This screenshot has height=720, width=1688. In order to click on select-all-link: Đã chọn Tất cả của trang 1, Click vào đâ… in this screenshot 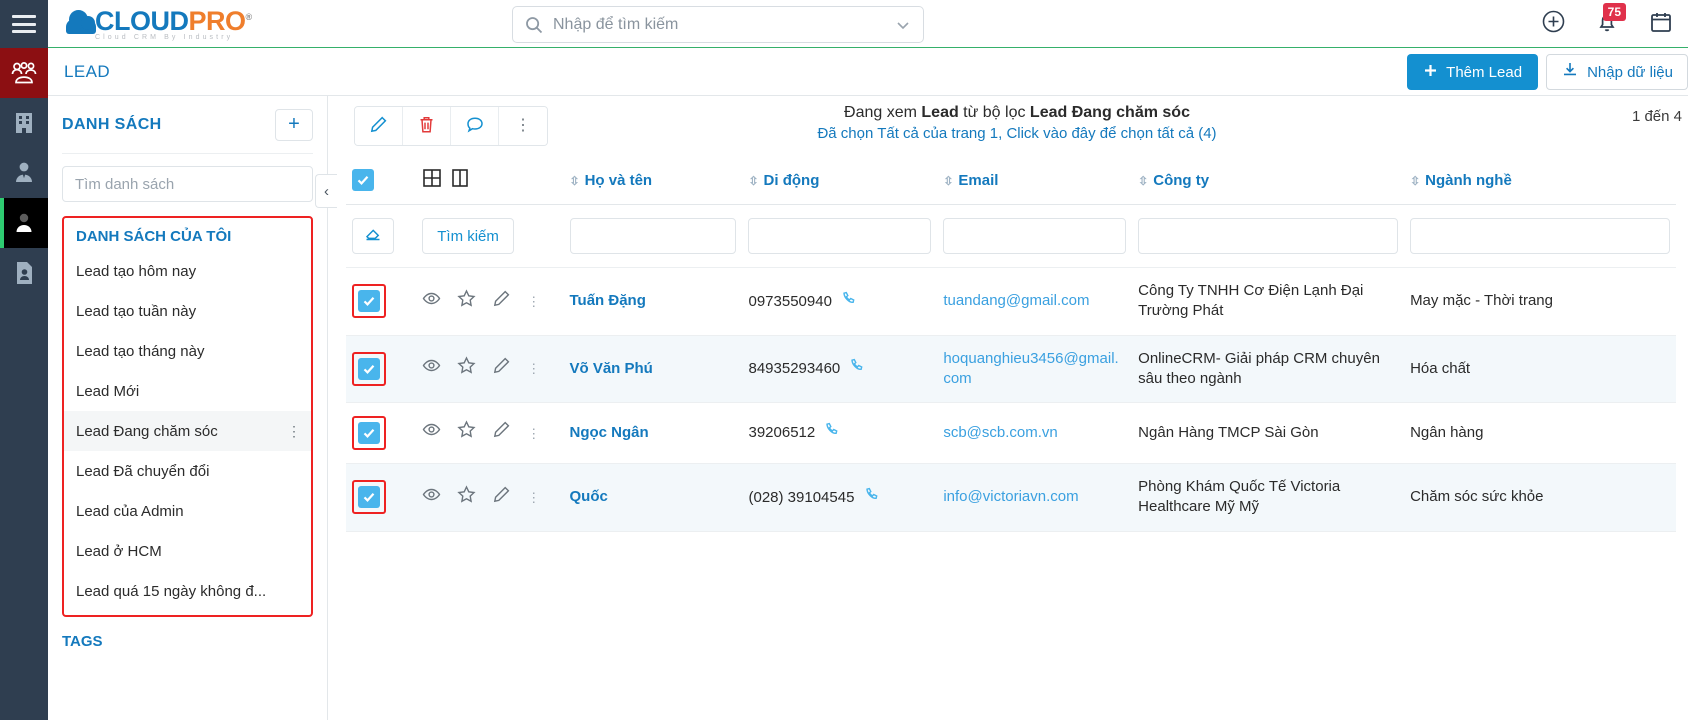, I will do `click(1017, 133)`.